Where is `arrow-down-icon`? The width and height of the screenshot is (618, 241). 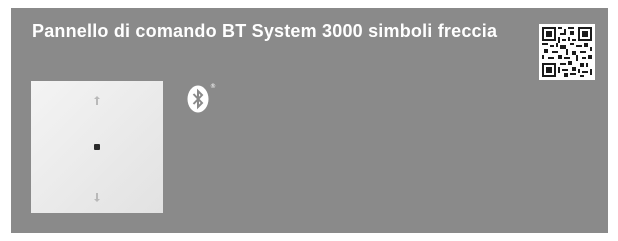 arrow-down-icon is located at coordinates (97, 197).